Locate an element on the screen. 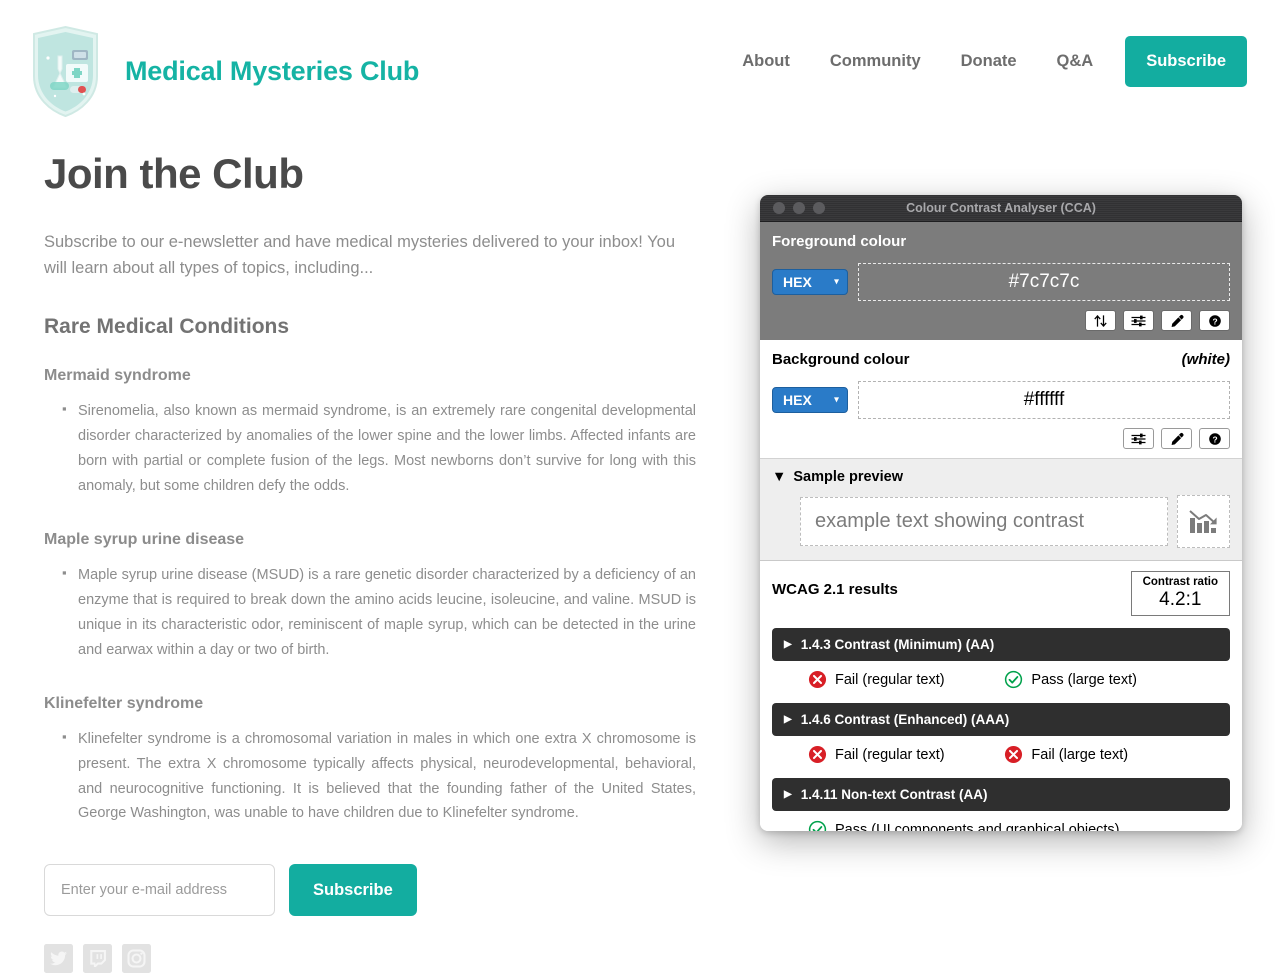 The width and height of the screenshot is (1275, 973). foreground-label: Foreground colour is located at coordinates (839, 241).